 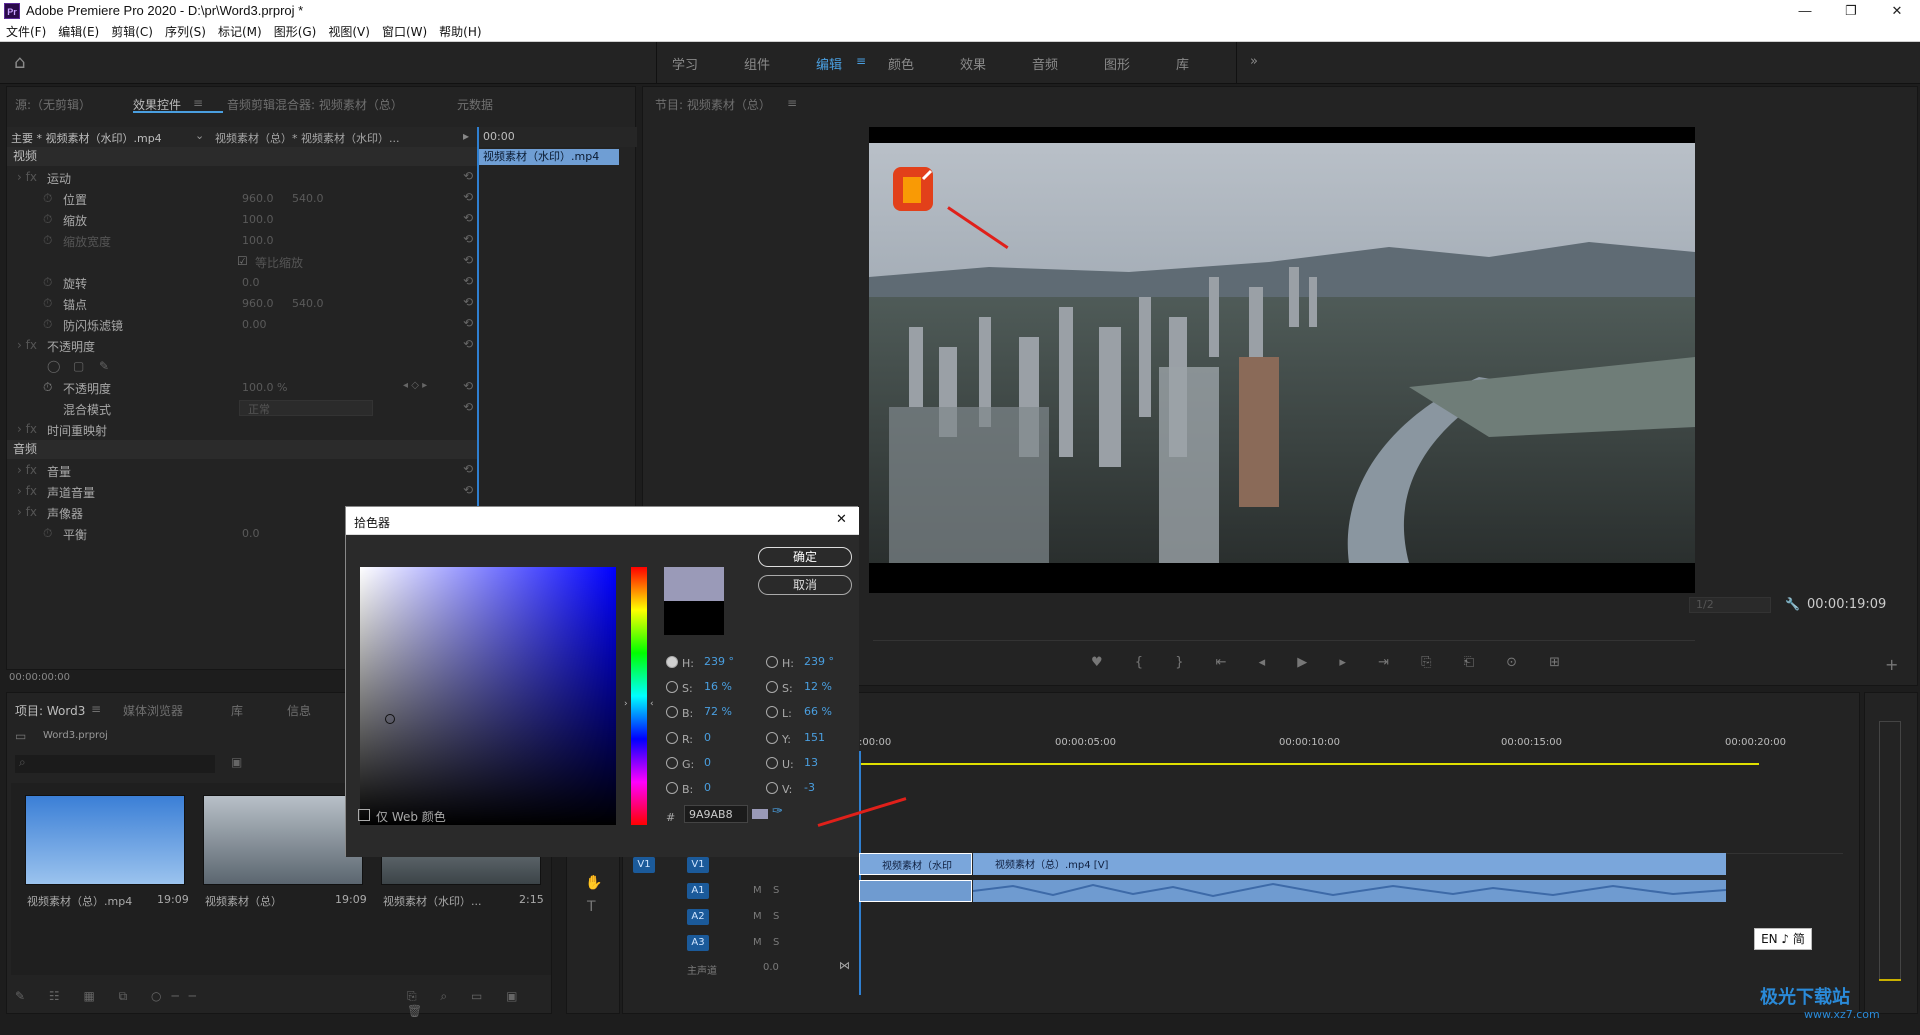 I want to click on workspace-tab-learn: 学习, so click(x=685, y=63).